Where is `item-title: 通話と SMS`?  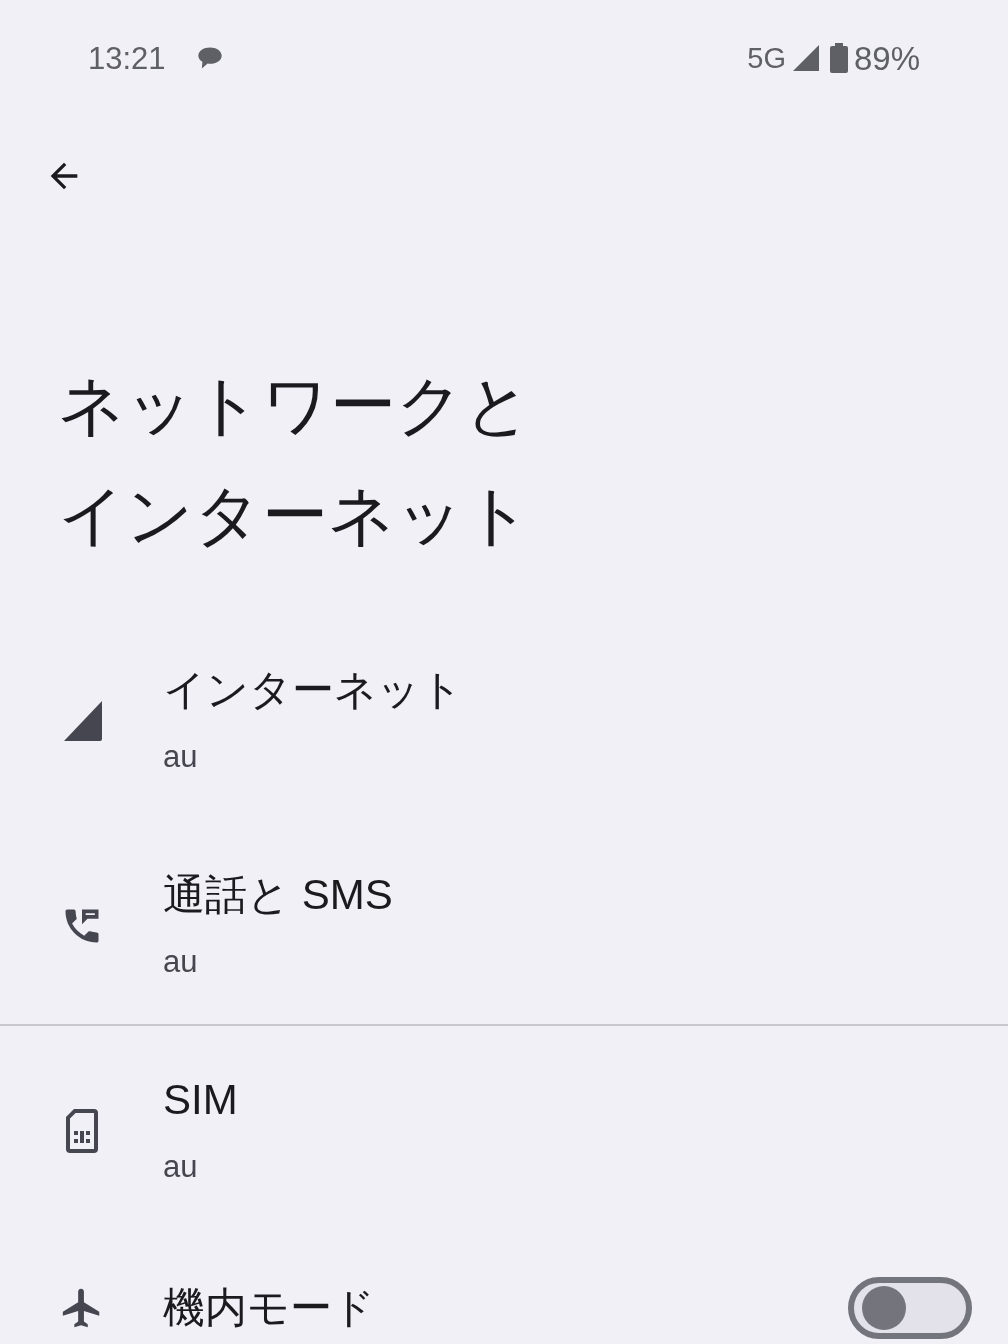
item-title: 通話と SMS is located at coordinates (278, 895).